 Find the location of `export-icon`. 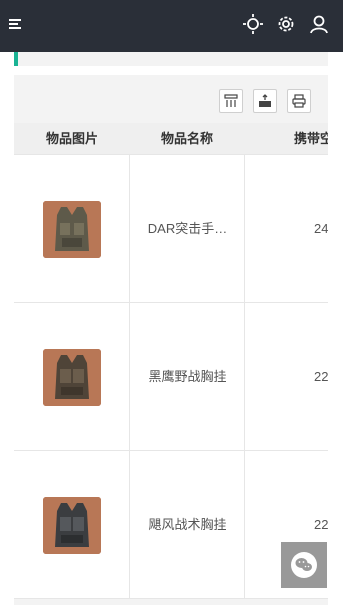

export-icon is located at coordinates (265, 100).